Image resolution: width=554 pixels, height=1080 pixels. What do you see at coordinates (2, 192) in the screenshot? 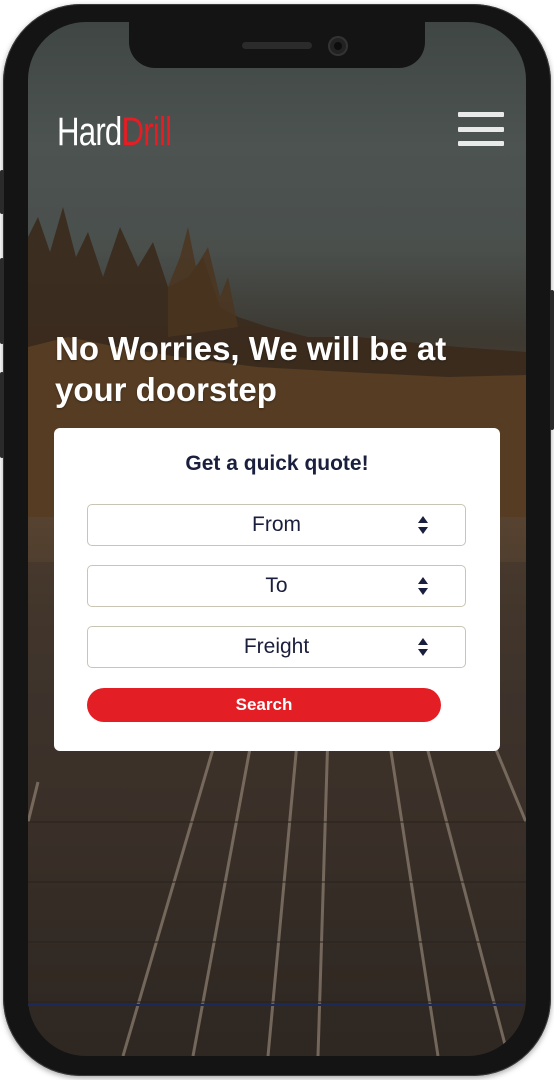
I see `side-button-mute` at bounding box center [2, 192].